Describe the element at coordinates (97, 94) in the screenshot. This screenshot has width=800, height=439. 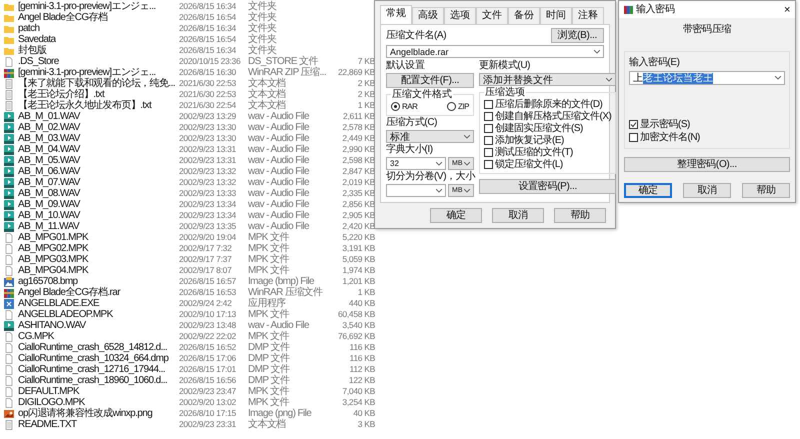
I see `file-name: 【老王论坛介绍】.txt` at that location.